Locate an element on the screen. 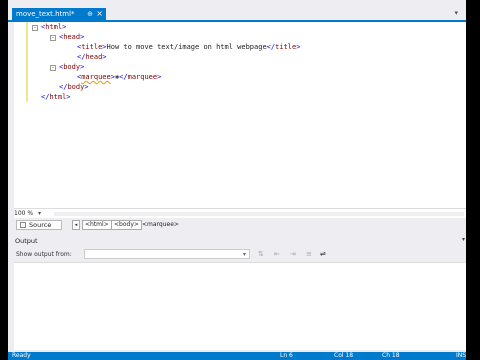  document-tab: move_text.html* ⊕ × is located at coordinates (59, 14).